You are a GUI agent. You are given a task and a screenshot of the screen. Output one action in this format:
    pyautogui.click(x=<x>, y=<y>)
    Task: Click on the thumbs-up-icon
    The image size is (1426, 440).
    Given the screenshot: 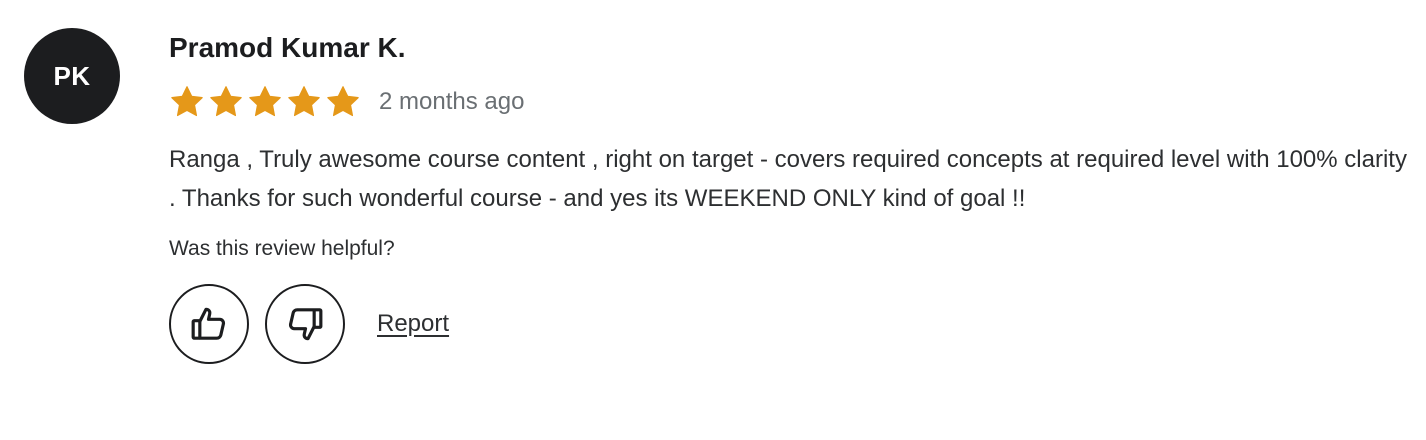 What is the action you would take?
    pyautogui.click(x=208, y=323)
    